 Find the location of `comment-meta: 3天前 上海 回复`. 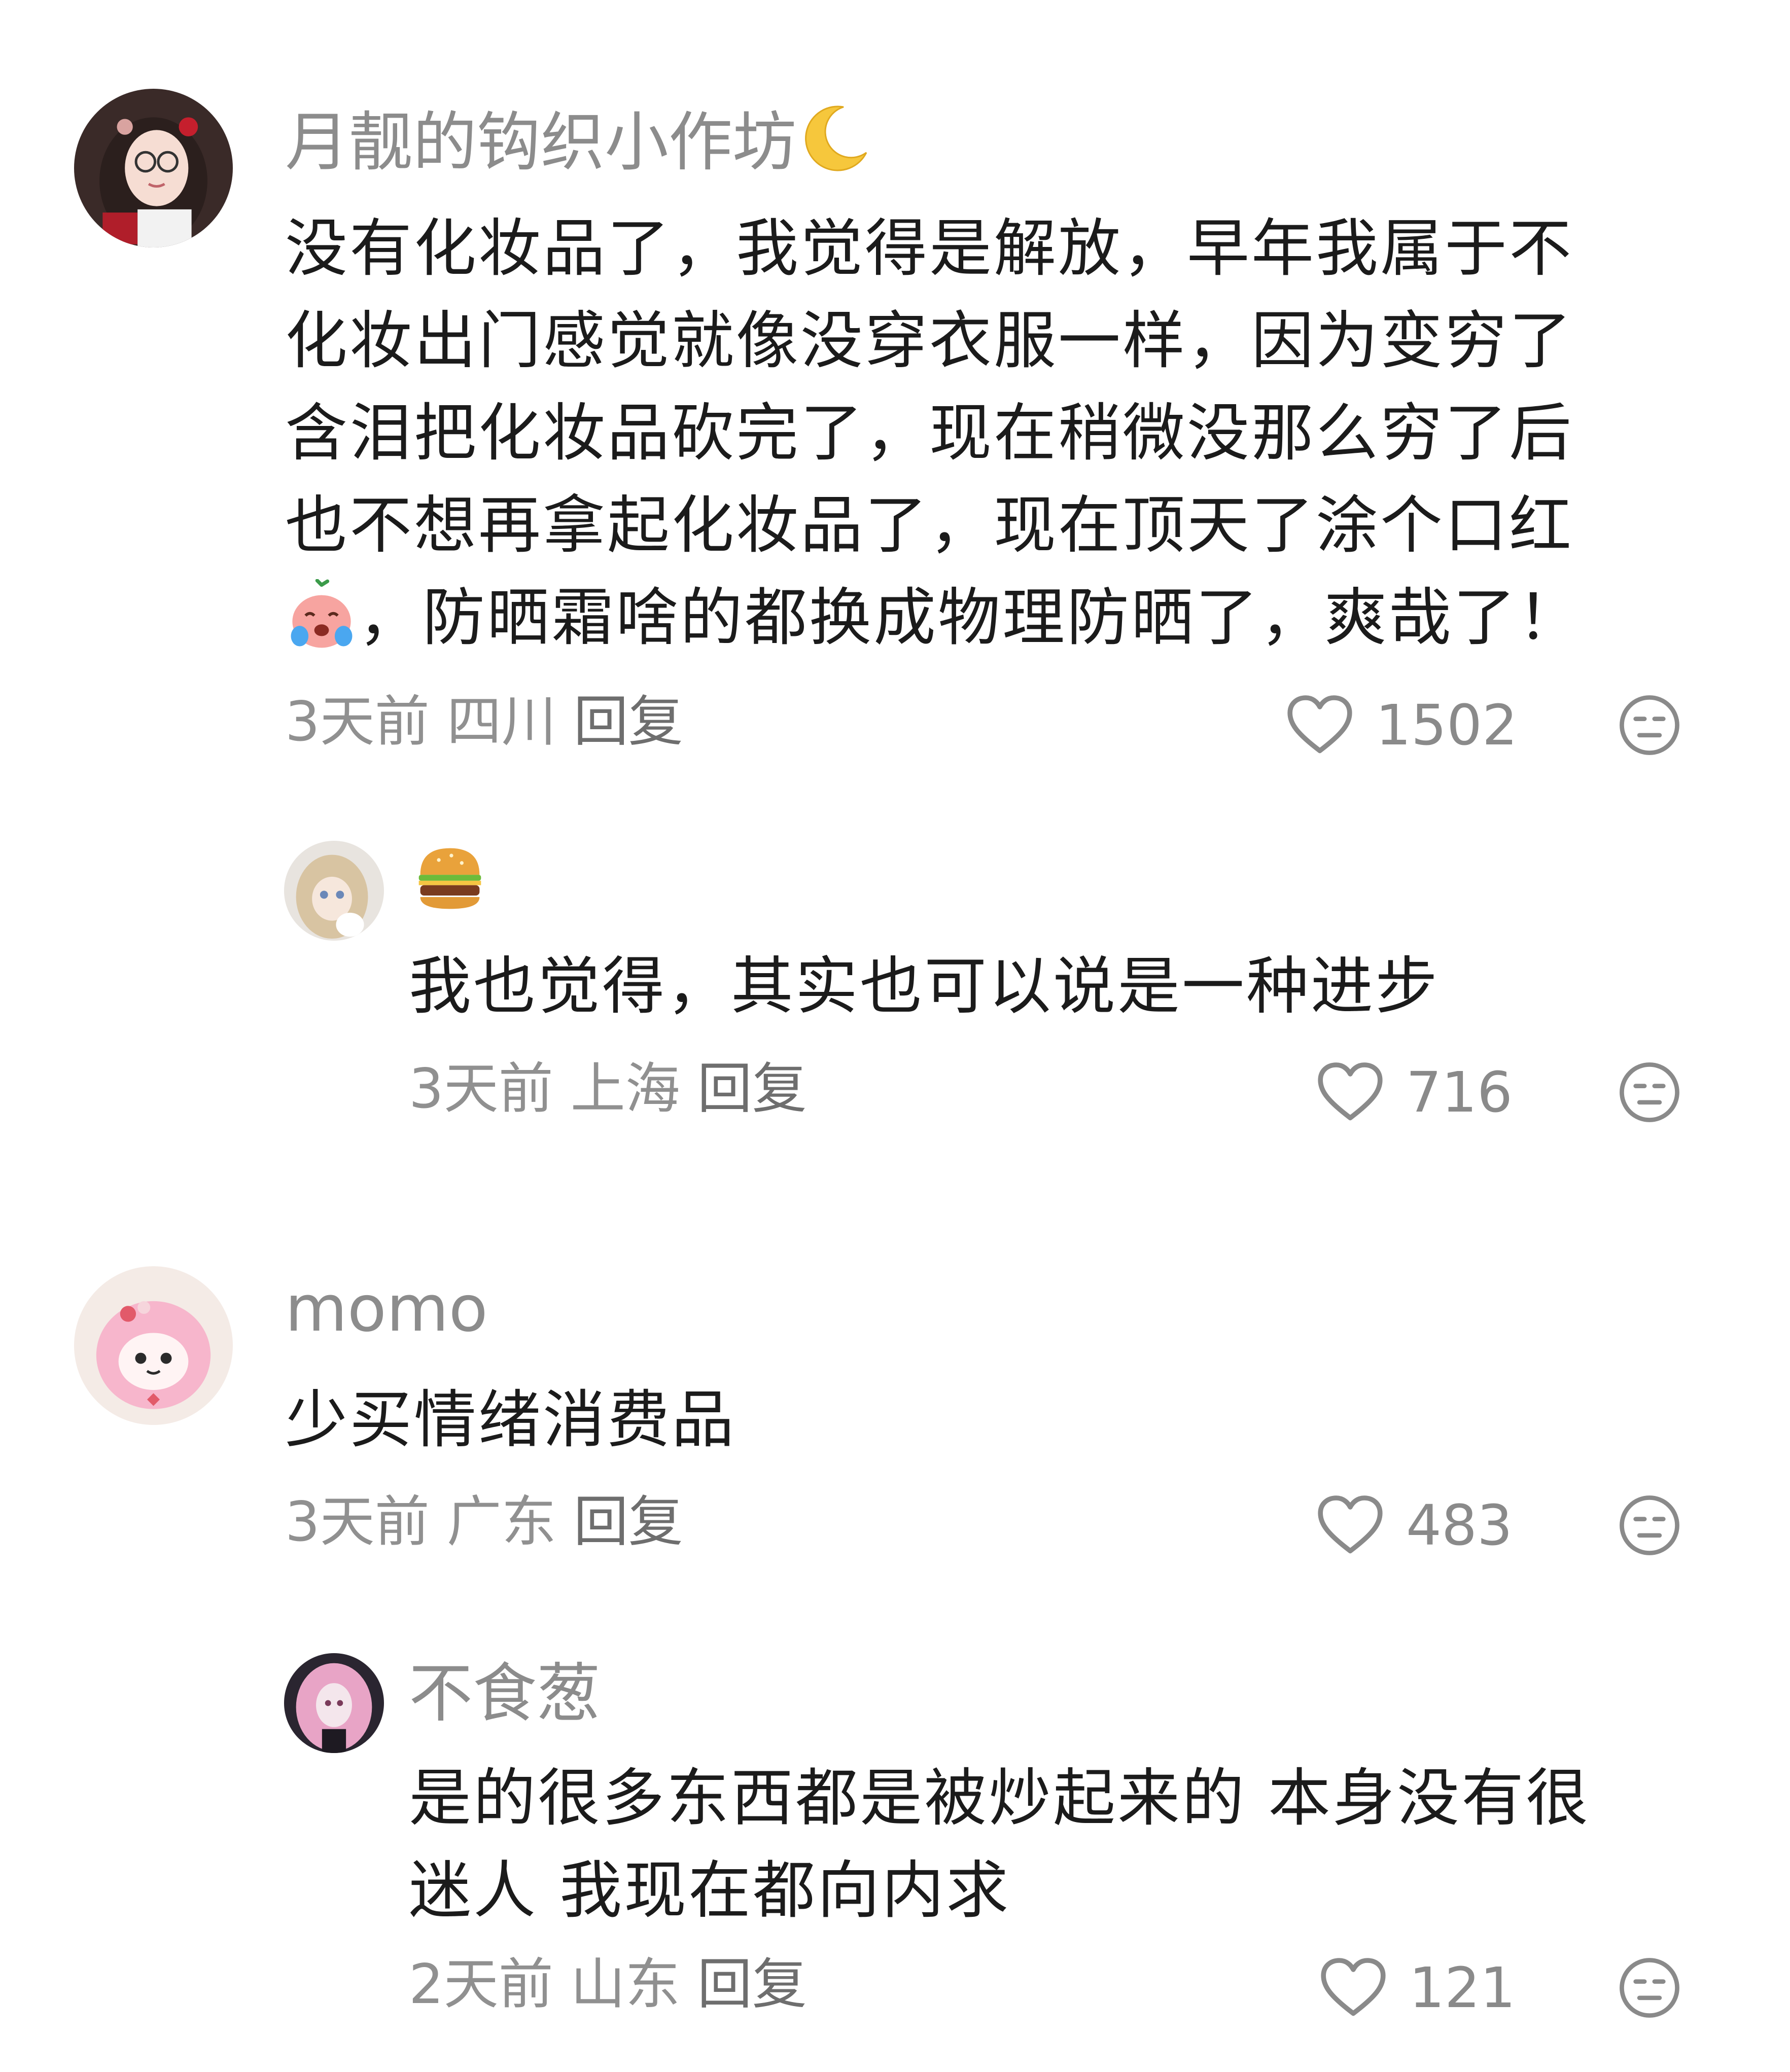

comment-meta: 3天前 上海 回复 is located at coordinates (616, 1089).